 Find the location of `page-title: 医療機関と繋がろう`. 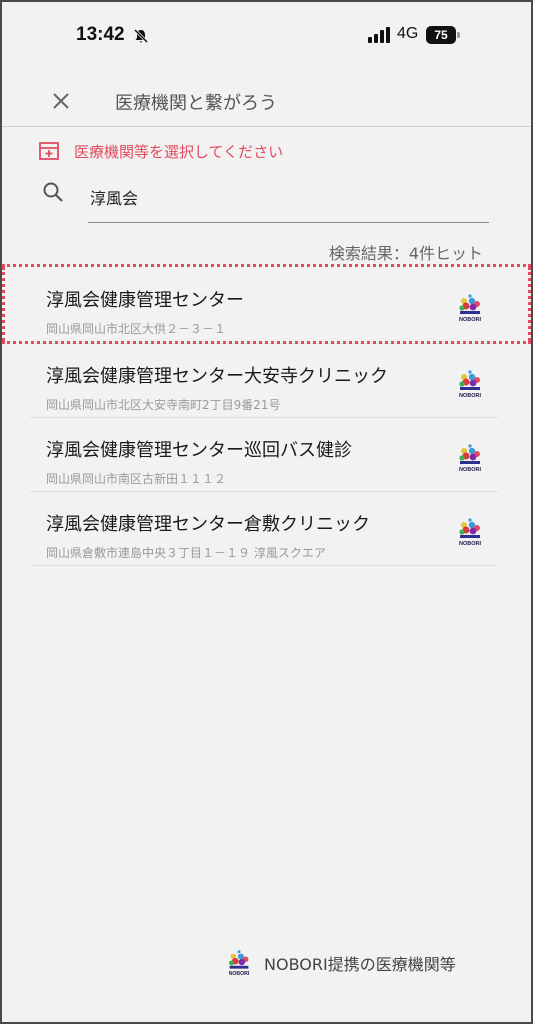

page-title: 医療機関と繋がろう is located at coordinates (196, 103).